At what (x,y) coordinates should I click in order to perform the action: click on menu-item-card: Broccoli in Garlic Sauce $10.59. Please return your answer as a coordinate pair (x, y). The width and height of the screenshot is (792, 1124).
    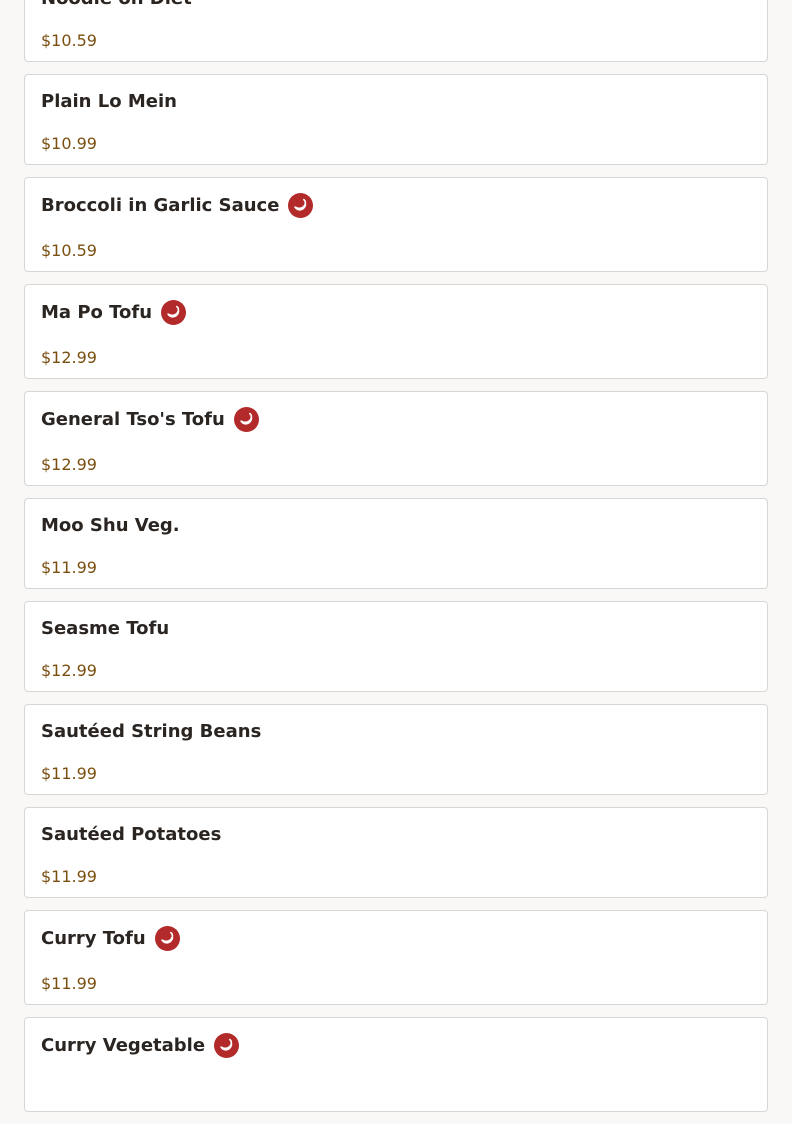
    Looking at the image, I should click on (396, 224).